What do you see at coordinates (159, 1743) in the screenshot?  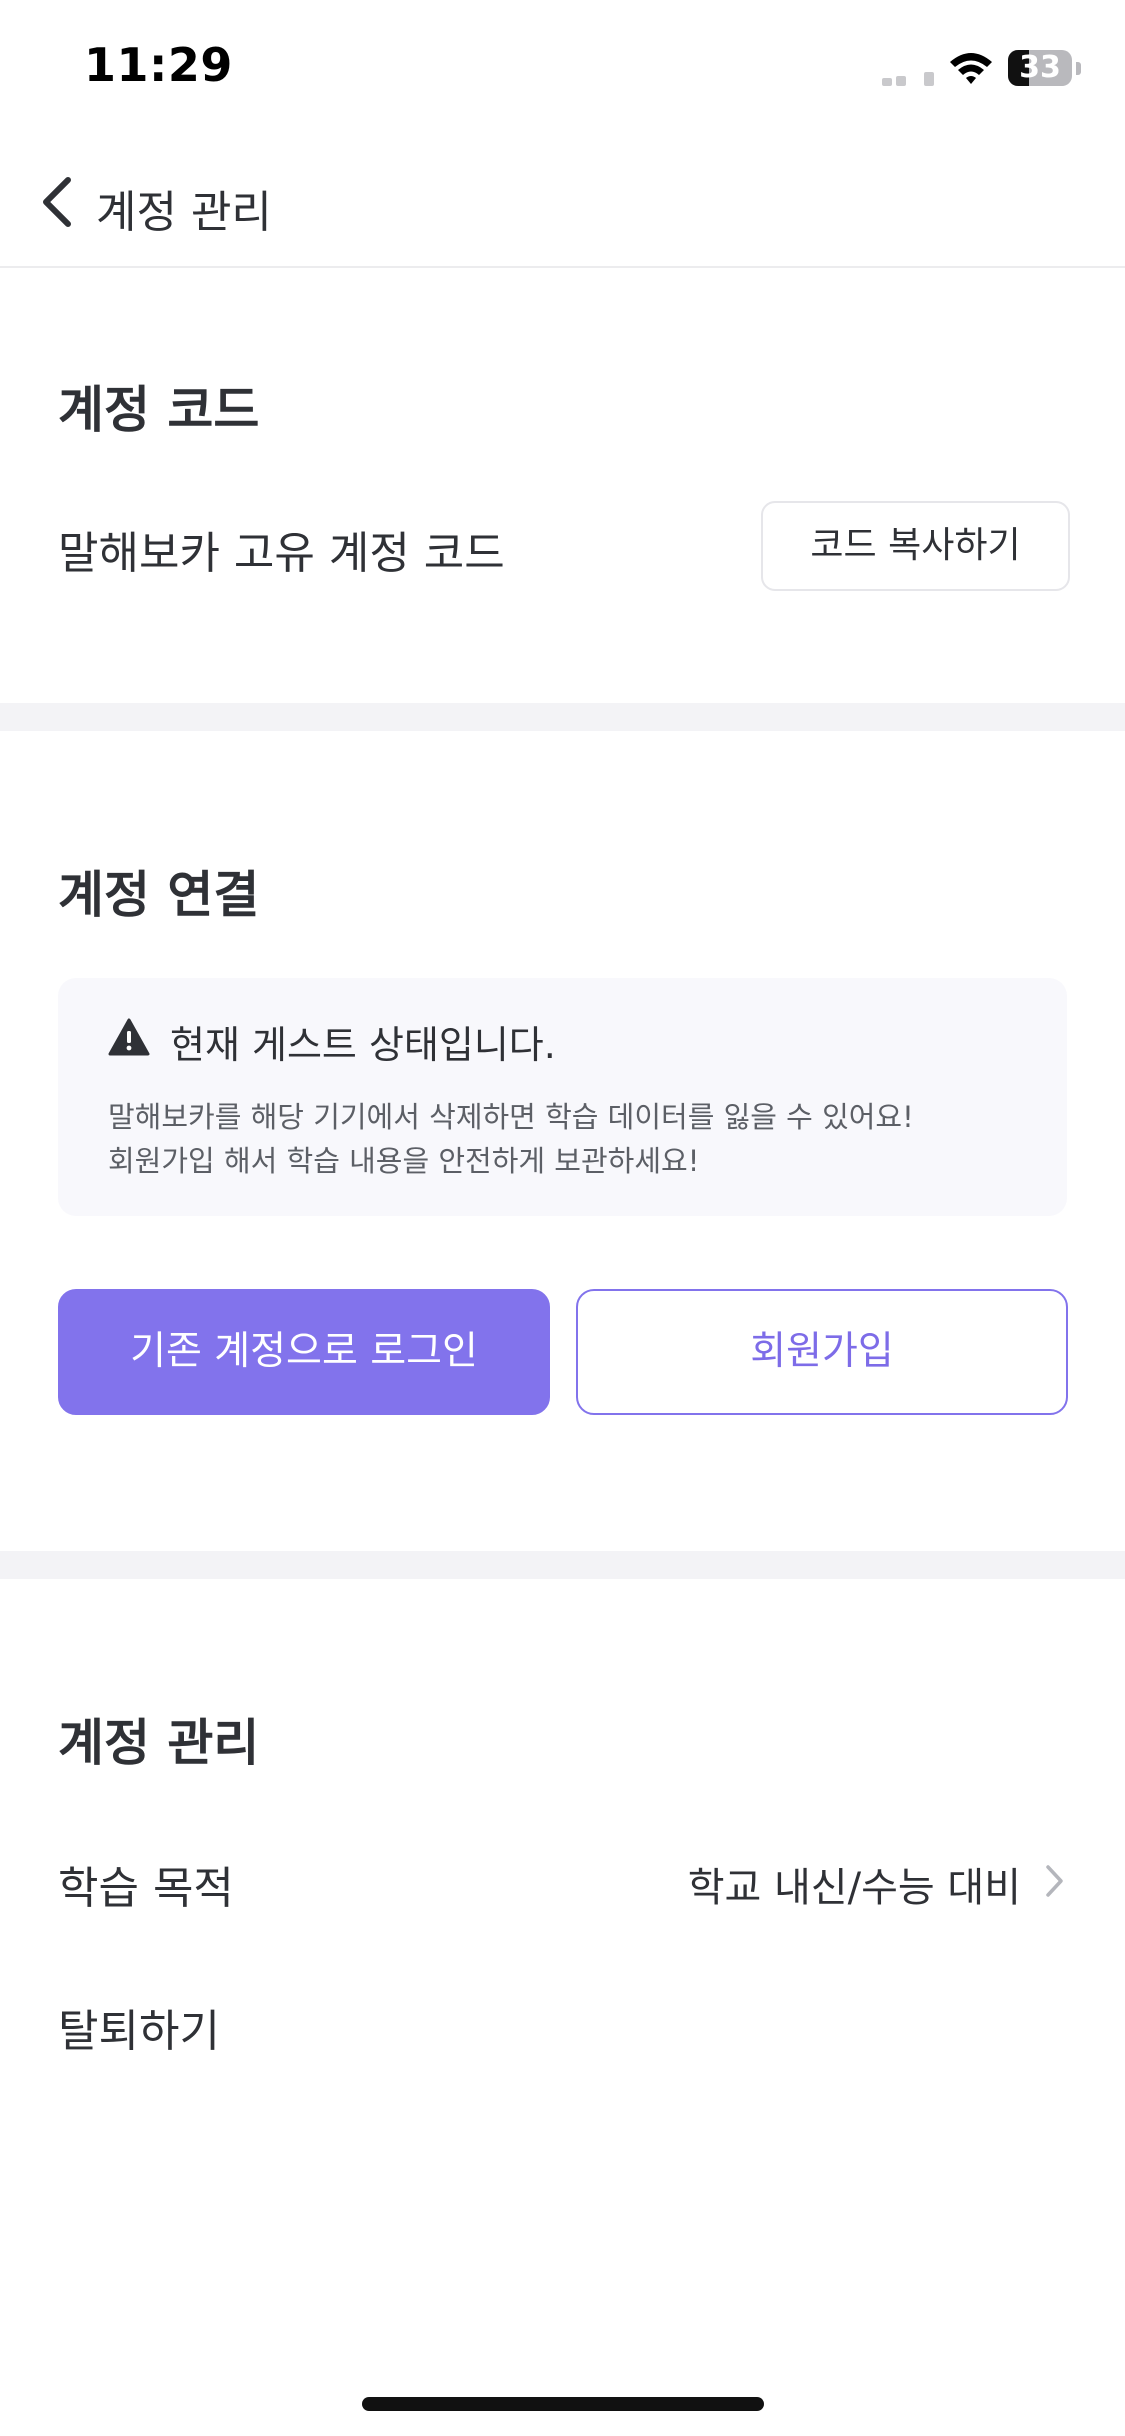 I see `account-manage-section-title: 계정 관리` at bounding box center [159, 1743].